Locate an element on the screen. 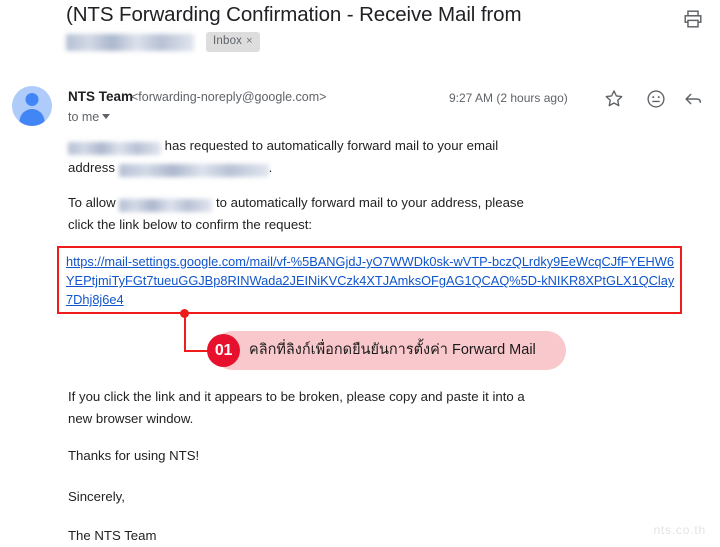 The image size is (720, 547). annotation-step-badge: 01 is located at coordinates (223, 350).